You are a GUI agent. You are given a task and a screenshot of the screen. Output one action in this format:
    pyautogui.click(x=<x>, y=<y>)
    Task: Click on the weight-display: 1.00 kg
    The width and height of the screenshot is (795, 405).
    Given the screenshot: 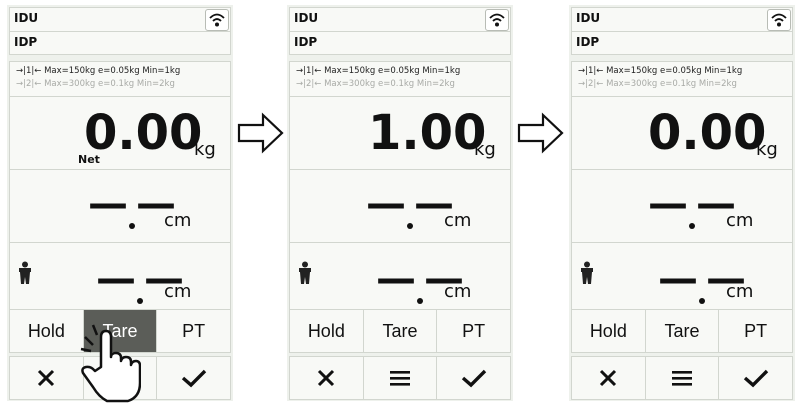 What is the action you would take?
    pyautogui.click(x=400, y=133)
    